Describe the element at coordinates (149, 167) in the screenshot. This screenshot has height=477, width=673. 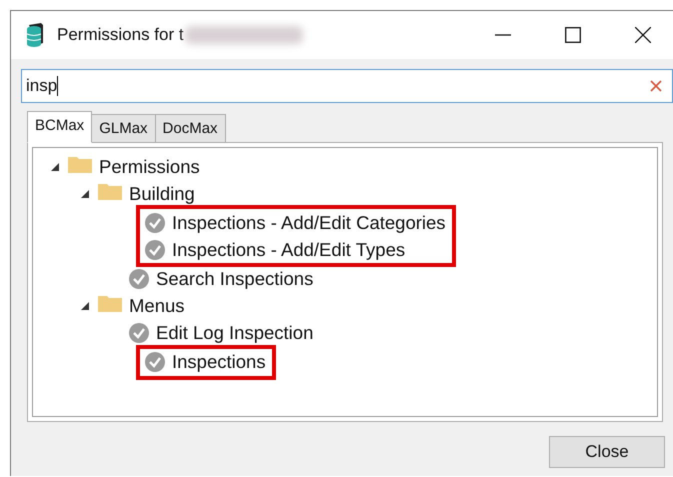
I see `tree-item: Permissions` at that location.